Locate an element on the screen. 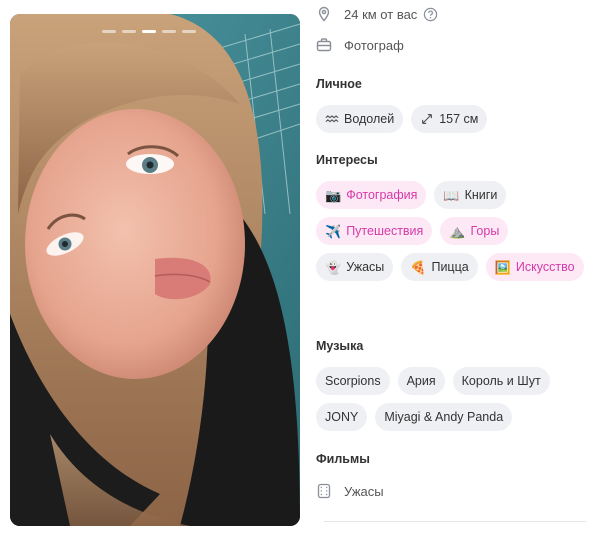 The height and width of the screenshot is (535, 600). location-pin-icon is located at coordinates (324, 14).